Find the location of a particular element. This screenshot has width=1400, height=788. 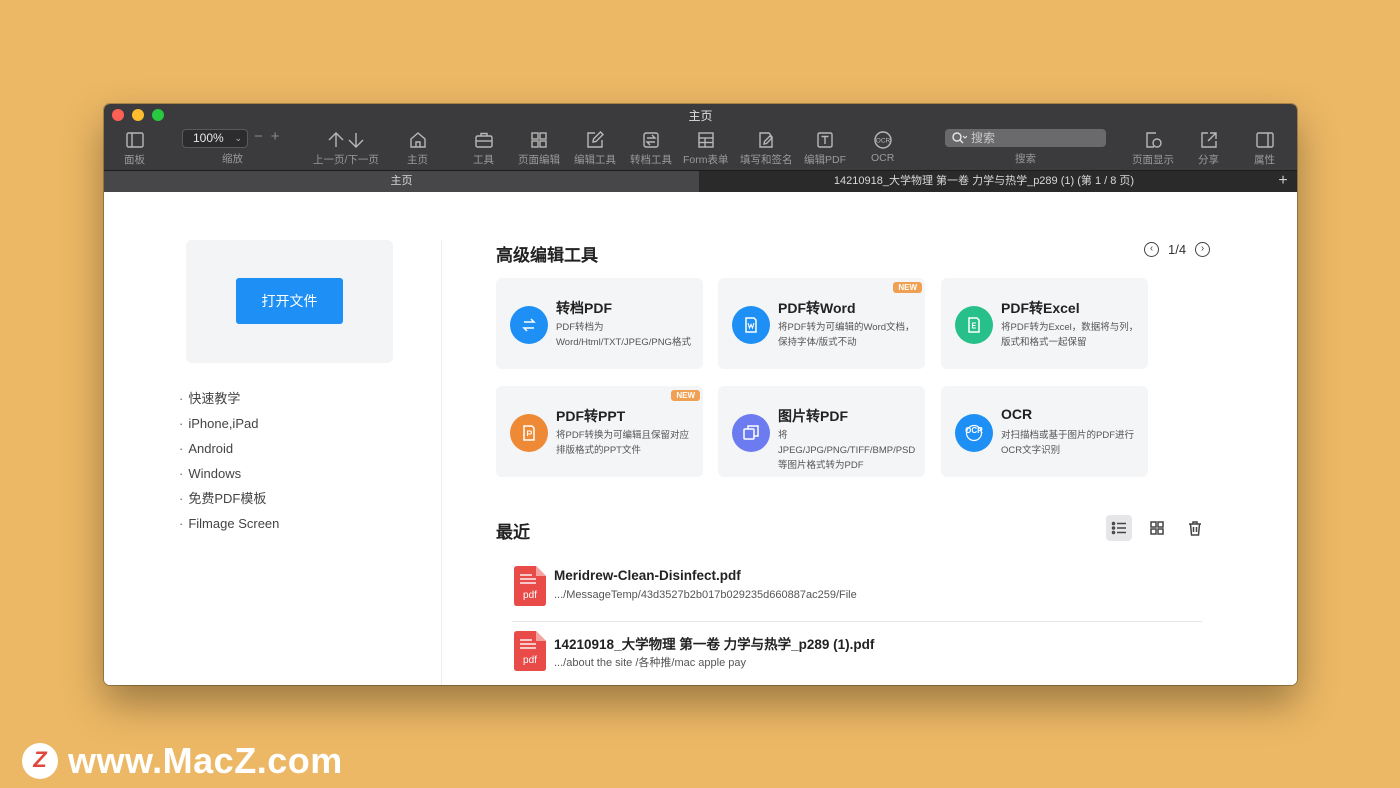

panel-button: 面板 is located at coordinates (134, 148).